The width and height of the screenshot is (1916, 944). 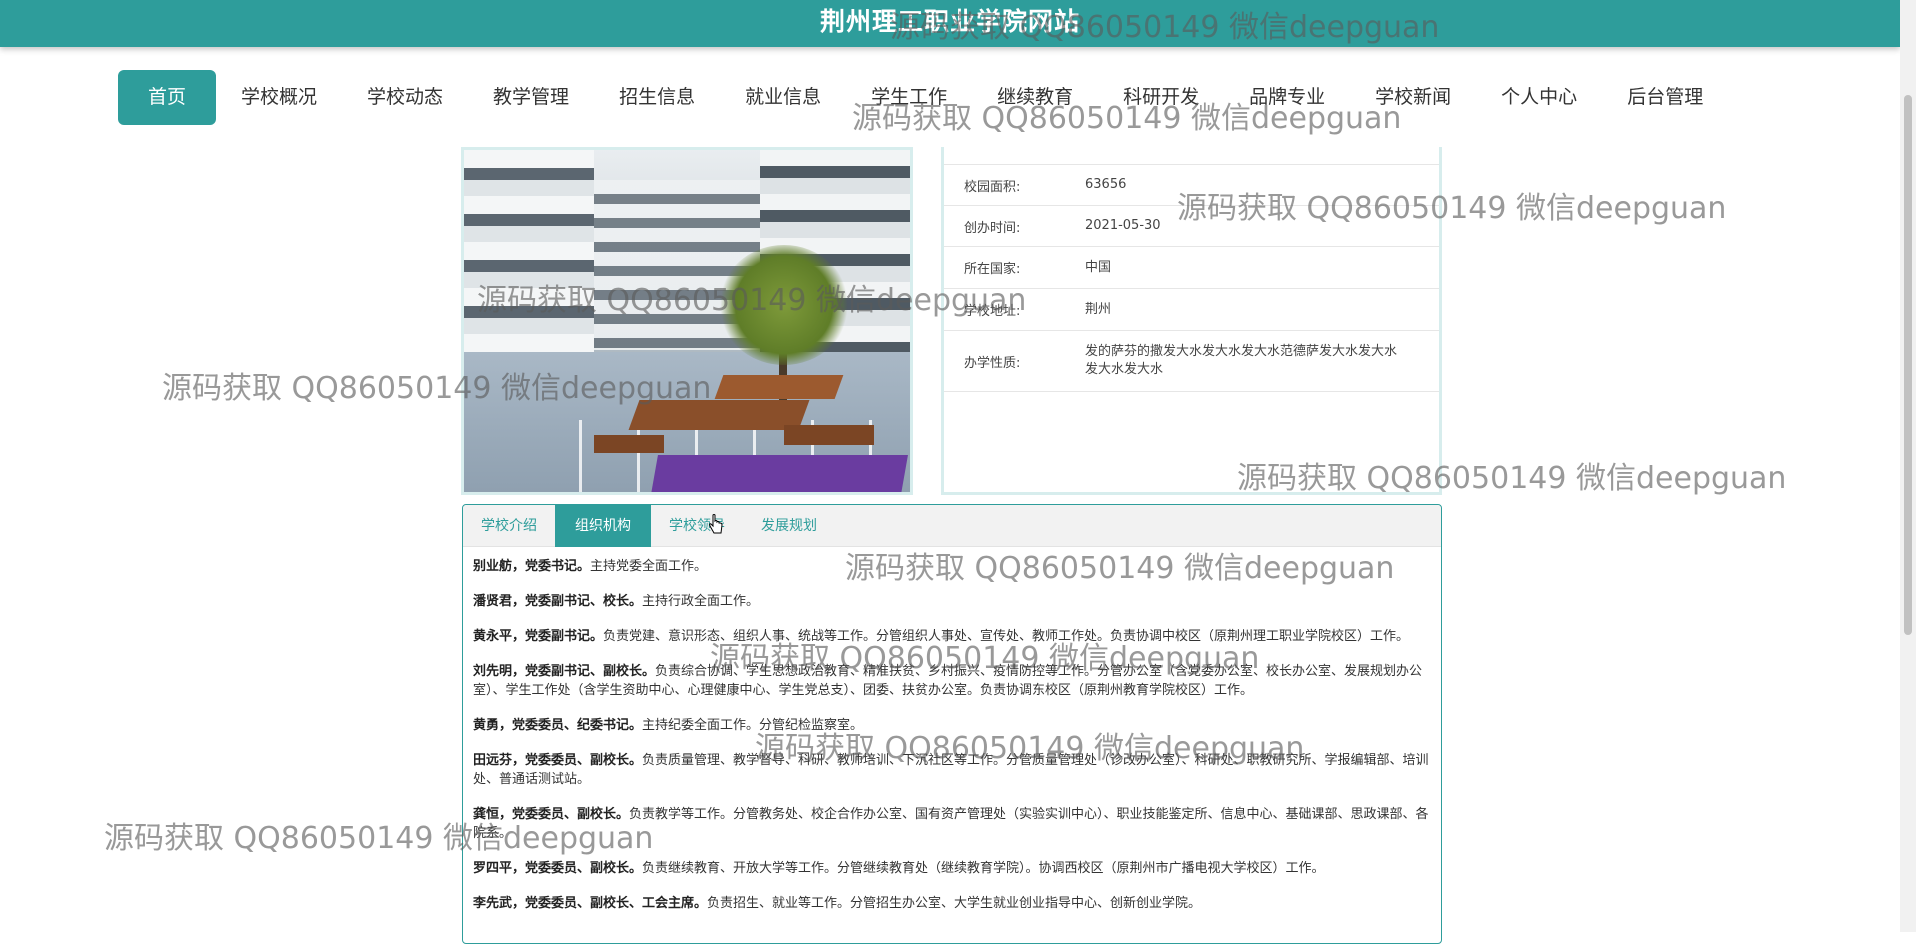 I want to click on nav-item-teaching-management: 教学管理, so click(x=531, y=97).